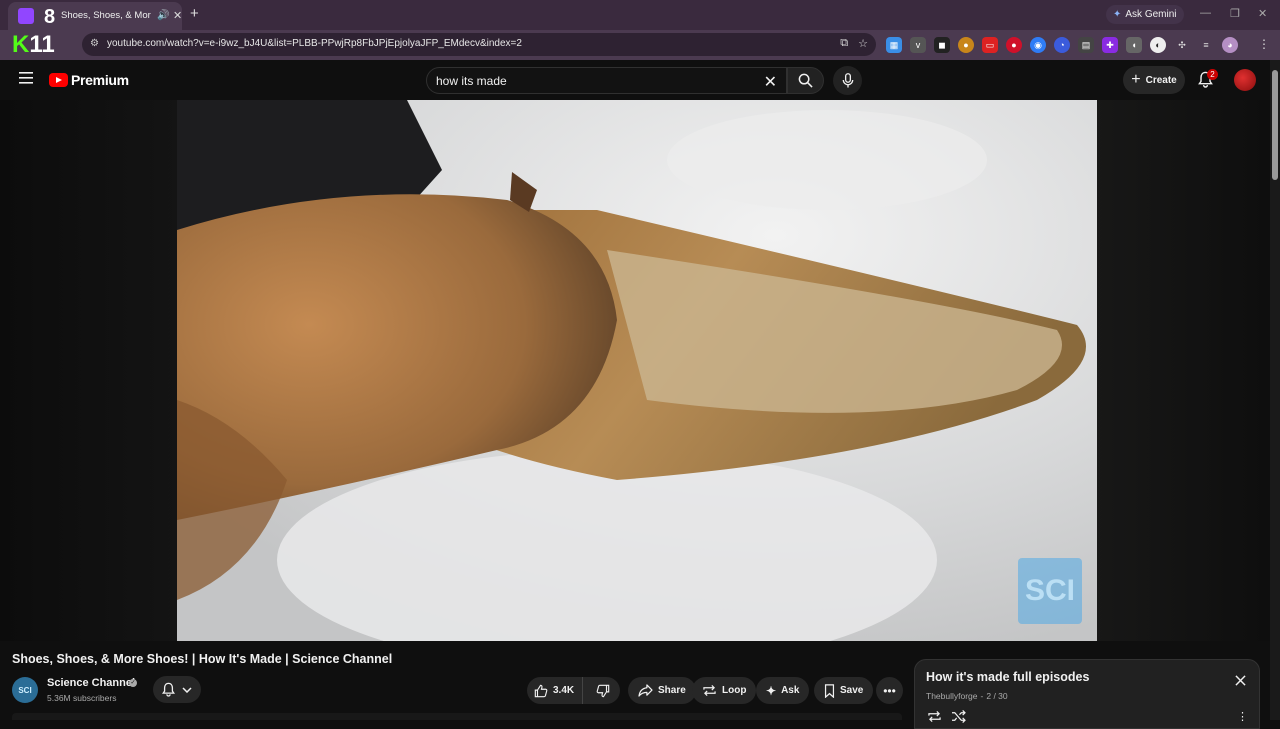 The height and width of the screenshot is (729, 1280). Describe the element at coordinates (829, 690) in the screenshot. I see `bookmark-icon` at that location.